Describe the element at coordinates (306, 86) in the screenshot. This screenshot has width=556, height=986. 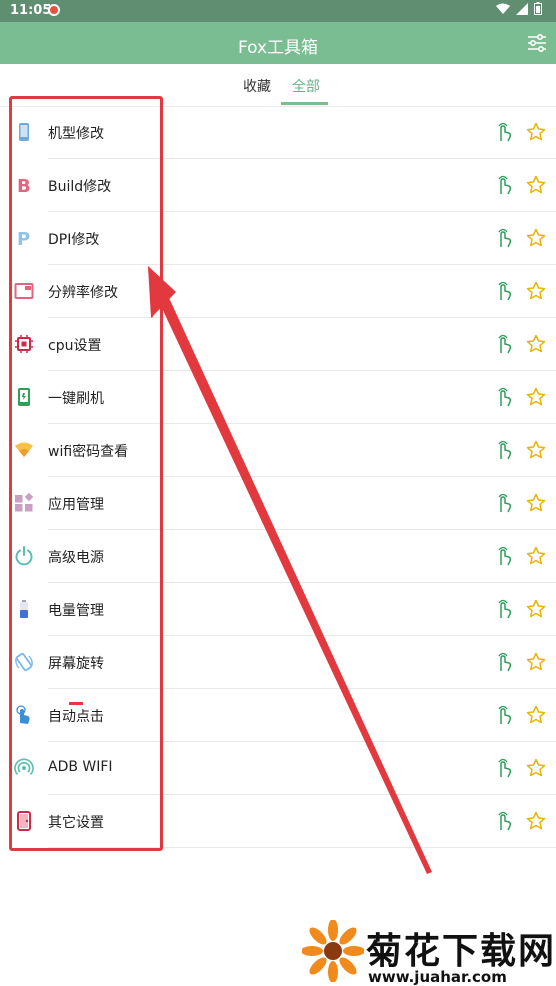
I see `tab-all: 全部` at that location.